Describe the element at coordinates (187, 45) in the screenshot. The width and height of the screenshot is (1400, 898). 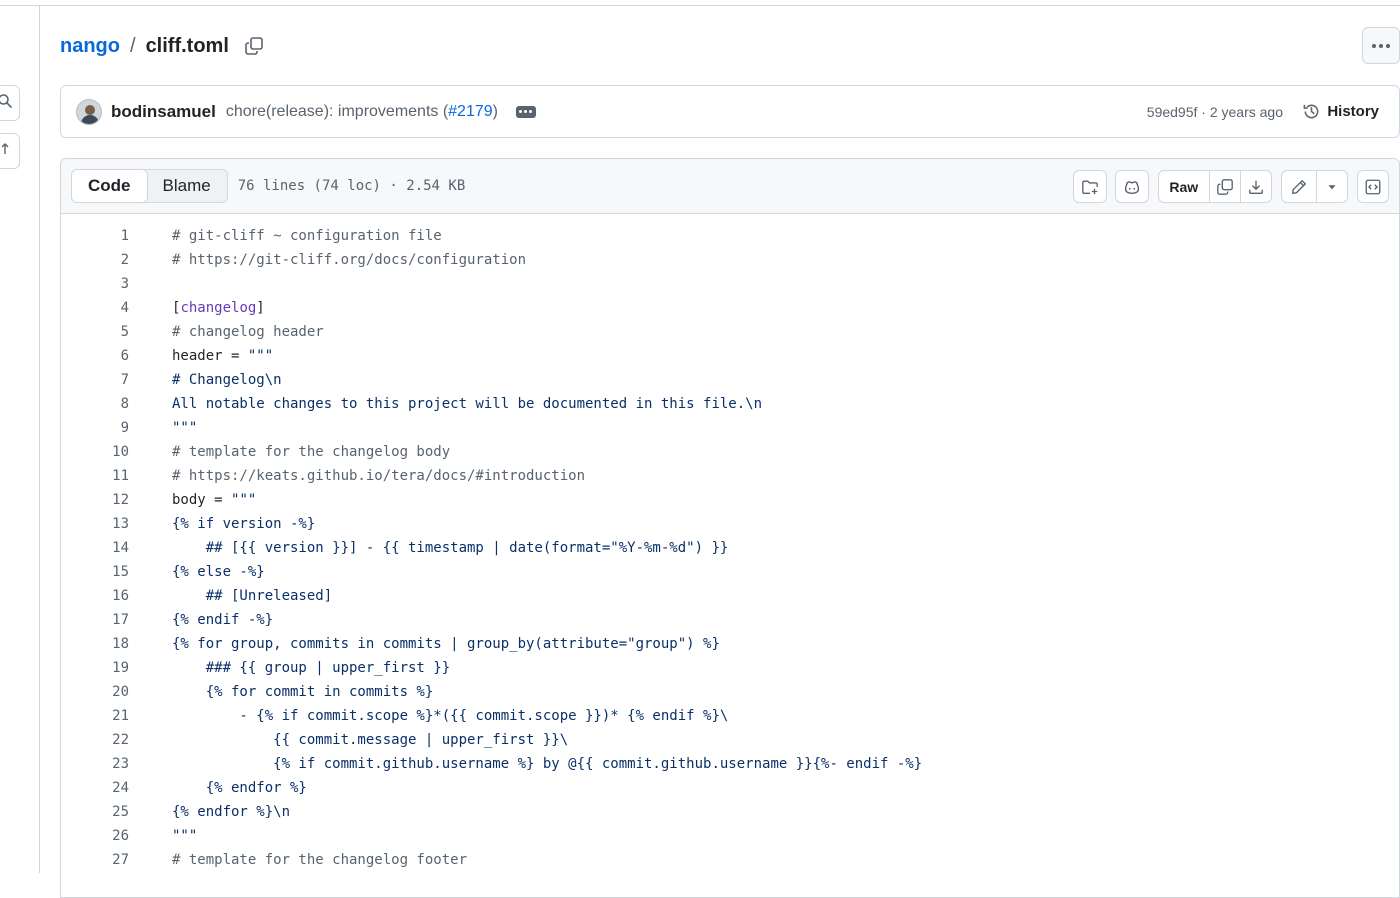
I see `breadcrumb-file-name: cliff.toml` at that location.